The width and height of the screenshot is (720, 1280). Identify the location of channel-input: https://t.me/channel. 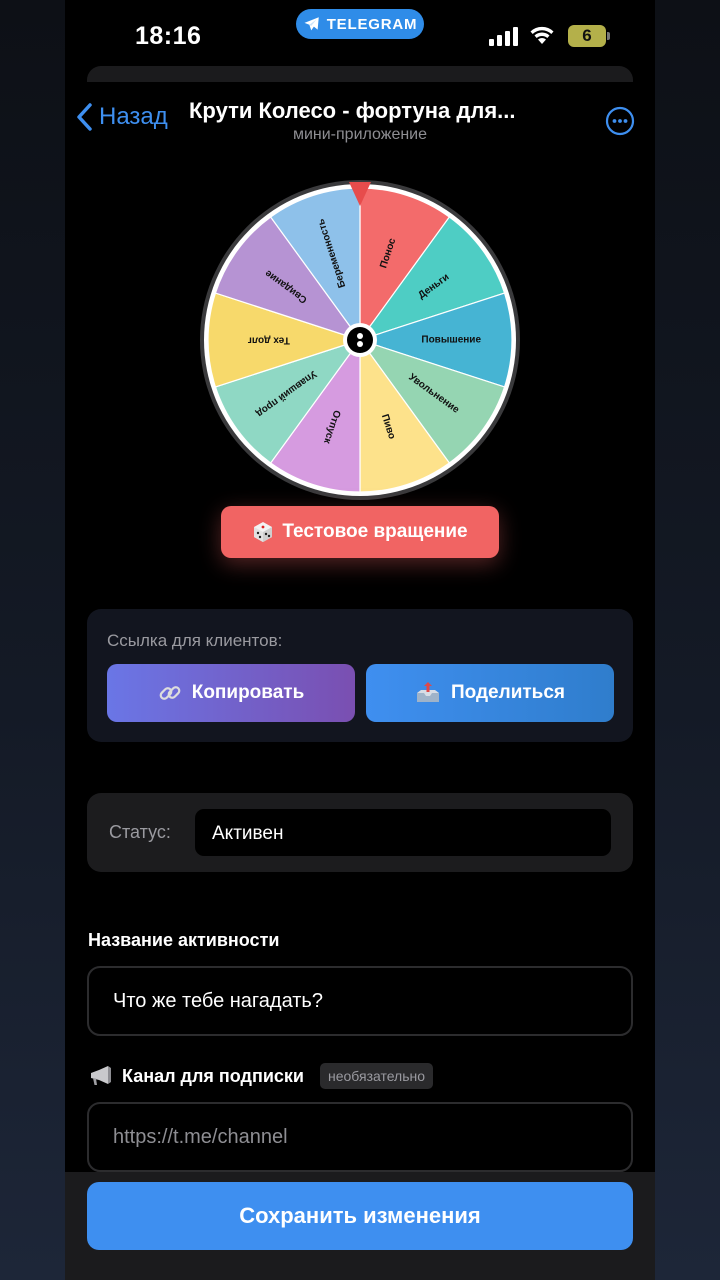
(360, 1137).